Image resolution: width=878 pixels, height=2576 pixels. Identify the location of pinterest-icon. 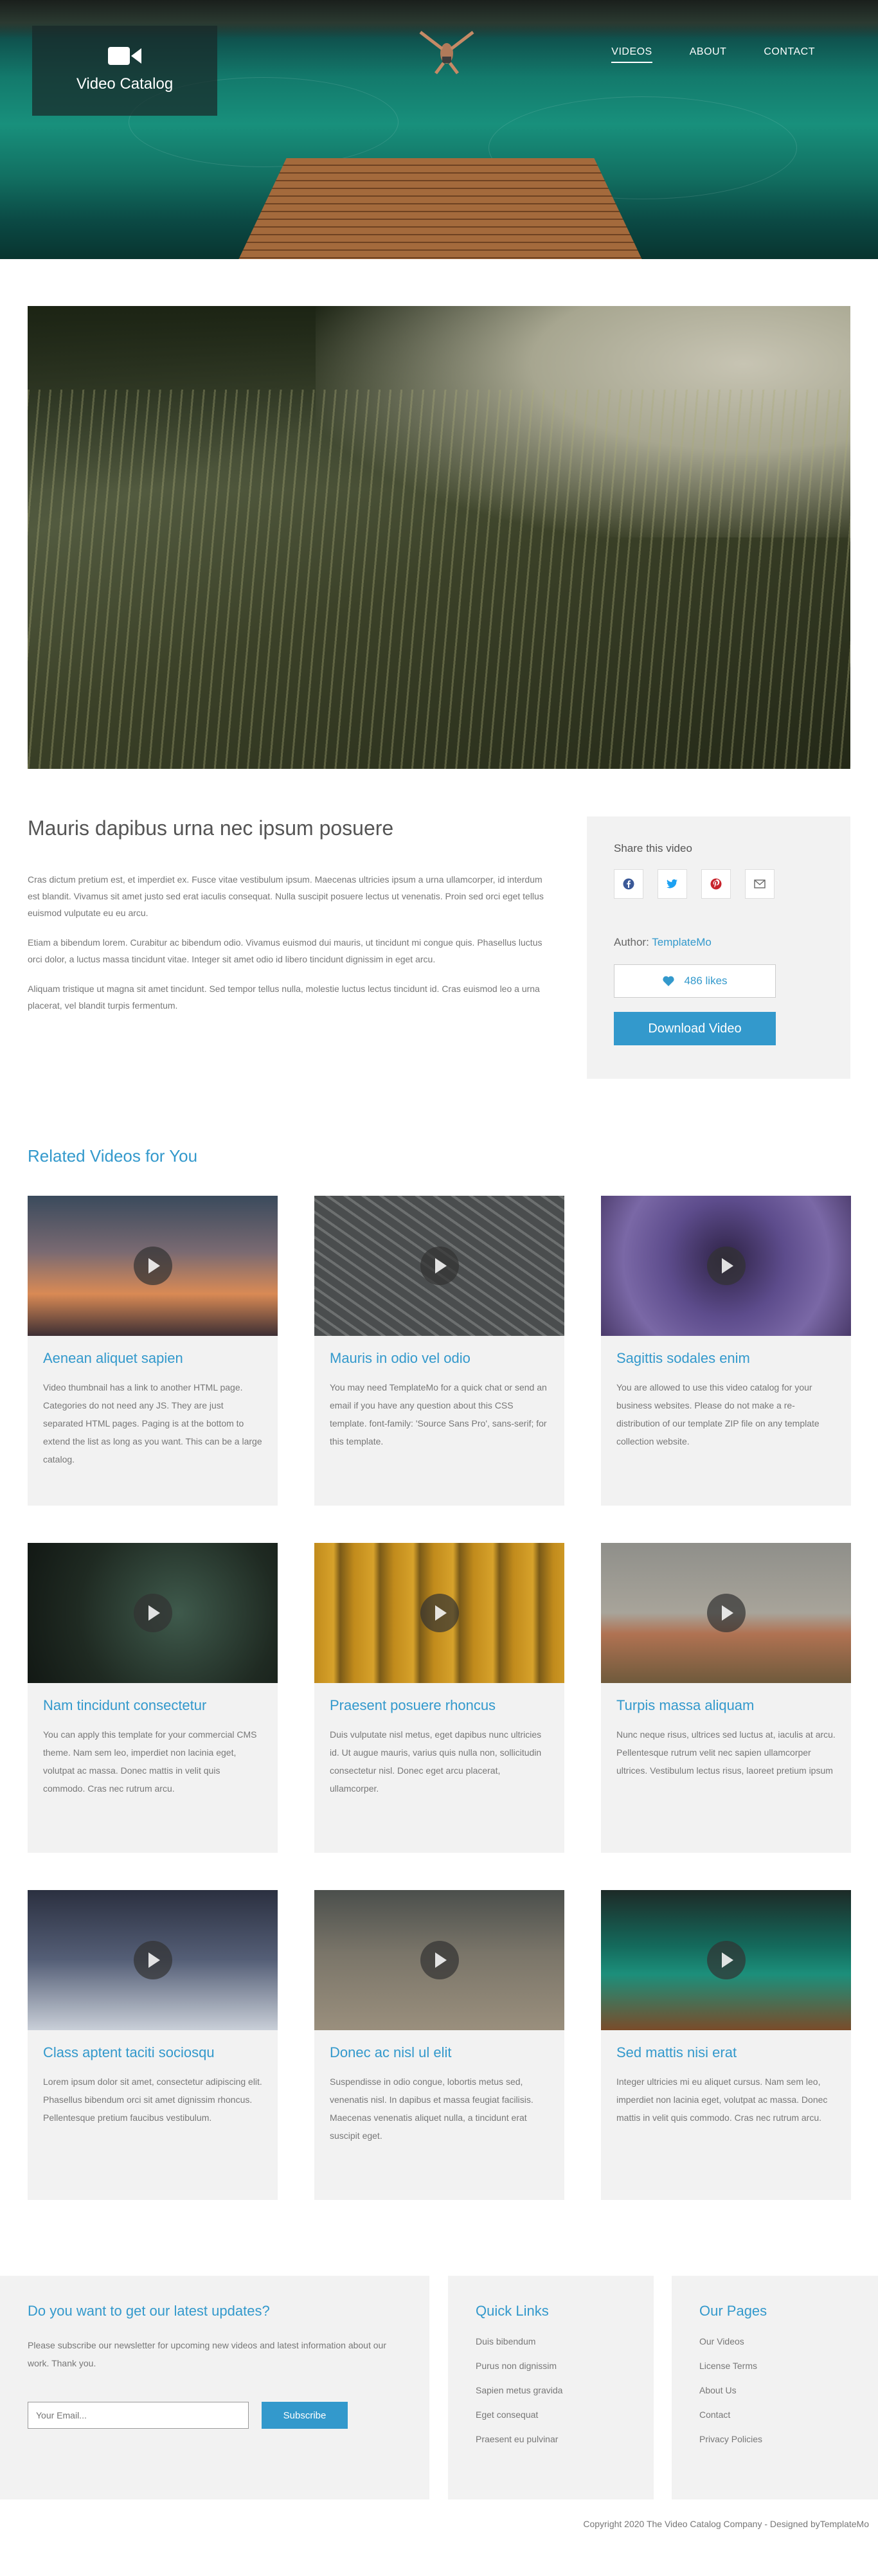
(716, 884).